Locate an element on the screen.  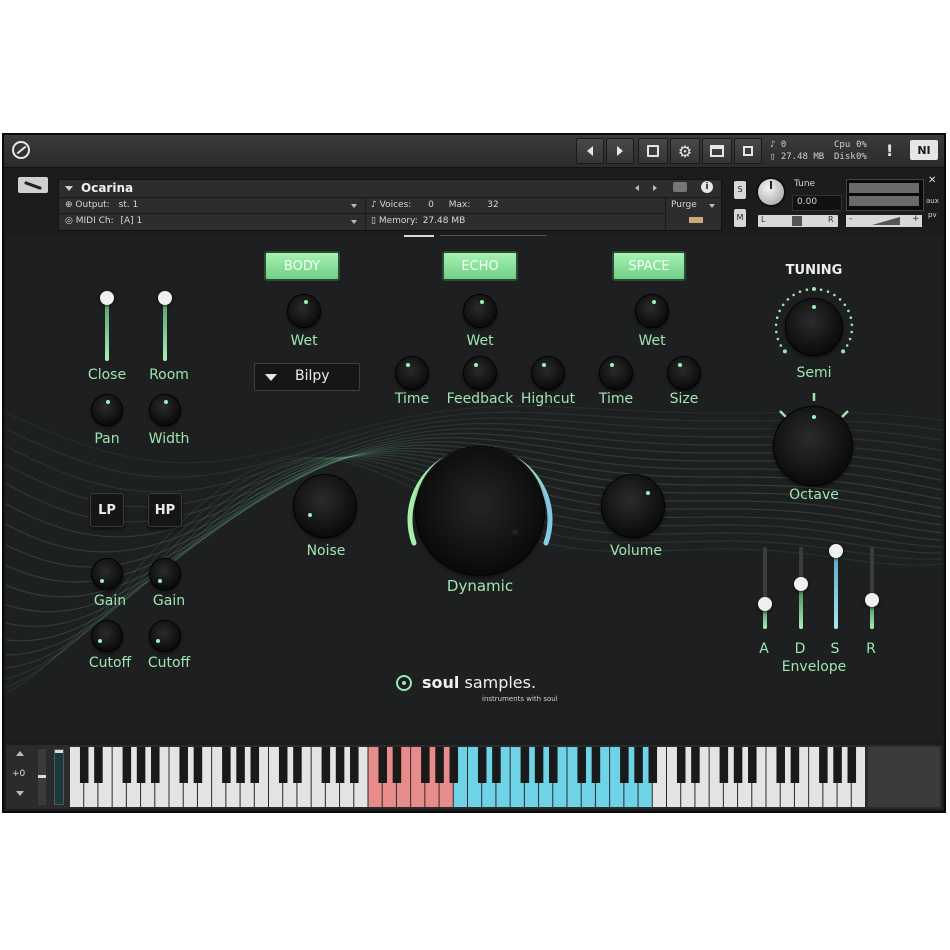
lp-cutoff-knob is located at coordinates (107, 636).